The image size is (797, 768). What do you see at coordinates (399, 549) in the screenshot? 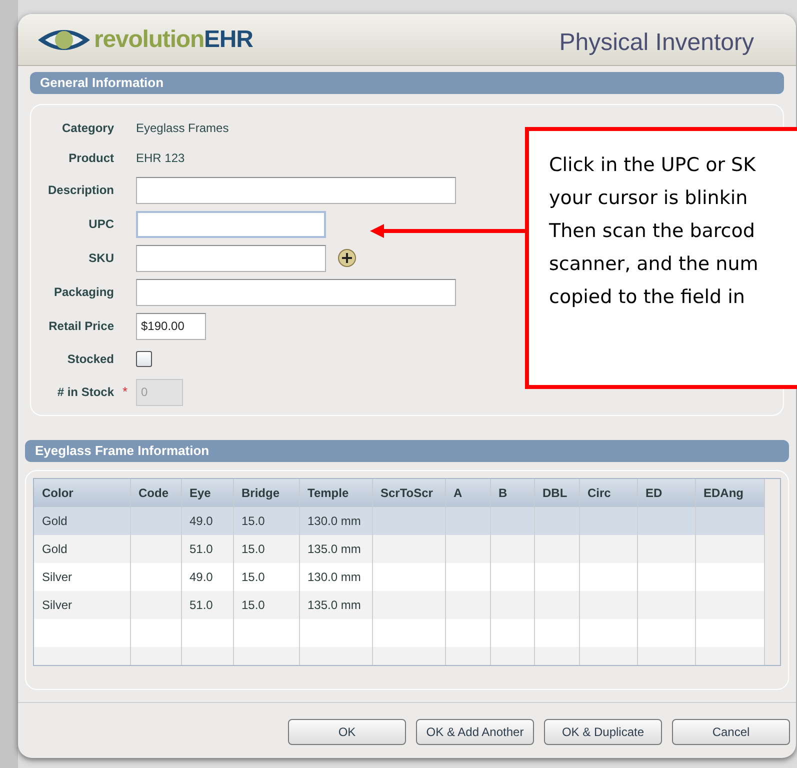
I see `table-row: Gold 51.0 15.0 135.0 mm` at bounding box center [399, 549].